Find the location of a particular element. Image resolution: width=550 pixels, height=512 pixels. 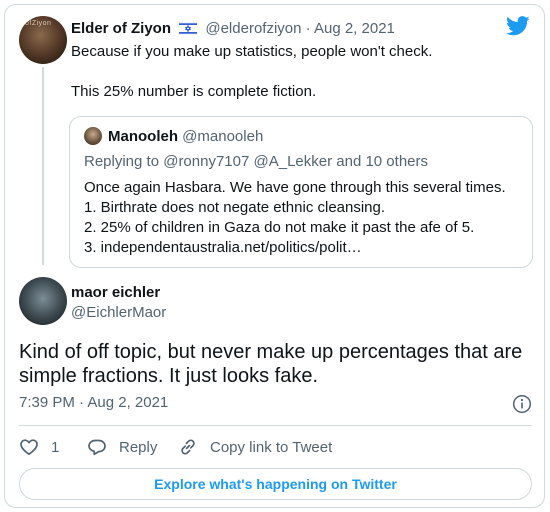

like-count: 1 is located at coordinates (55, 447).